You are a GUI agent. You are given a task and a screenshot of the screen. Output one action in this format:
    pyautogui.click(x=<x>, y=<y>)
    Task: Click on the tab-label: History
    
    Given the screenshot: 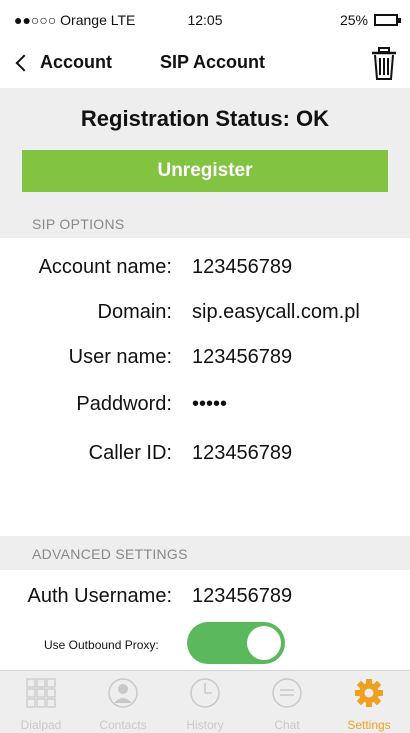 What is the action you would take?
    pyautogui.click(x=205, y=725)
    